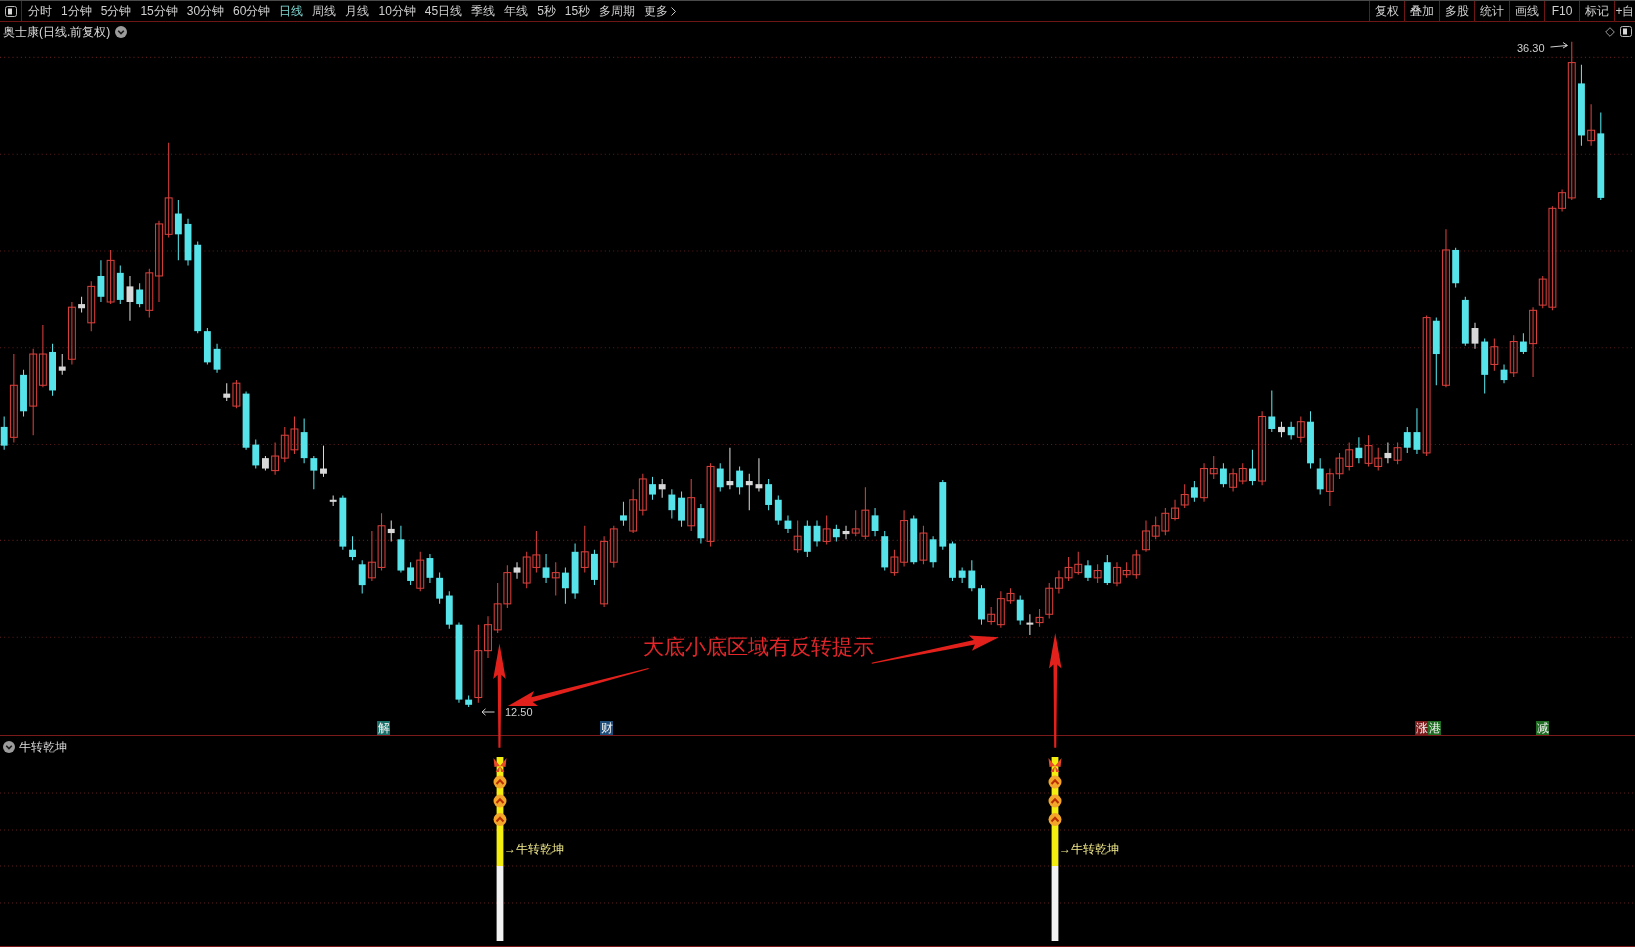 This screenshot has height=947, width=1635. Describe the element at coordinates (1421, 728) in the screenshot. I see `event-tag: 涨` at that location.